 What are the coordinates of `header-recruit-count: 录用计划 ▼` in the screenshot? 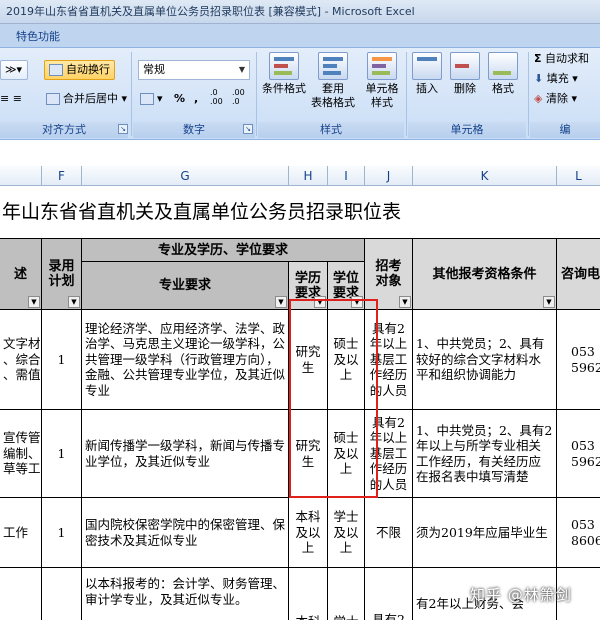 It's located at (62, 274).